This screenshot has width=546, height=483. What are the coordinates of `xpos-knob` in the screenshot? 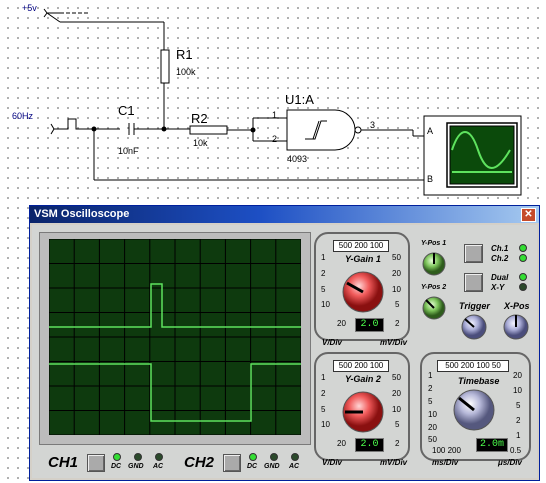 It's located at (516, 327).